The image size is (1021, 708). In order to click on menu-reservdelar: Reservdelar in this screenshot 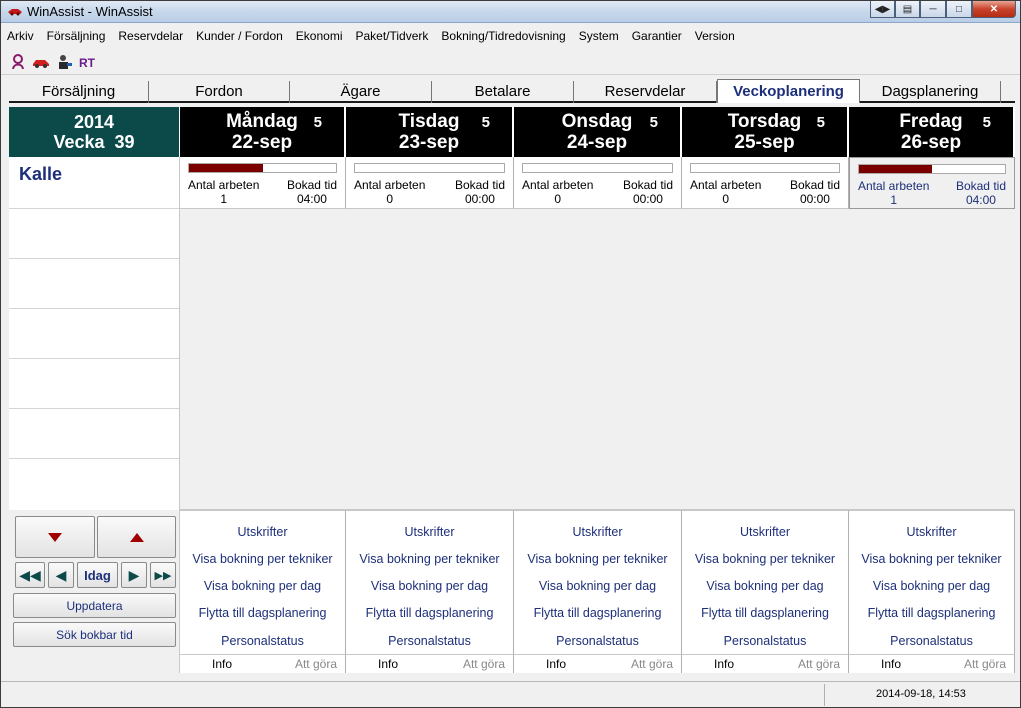, I will do `click(151, 37)`.